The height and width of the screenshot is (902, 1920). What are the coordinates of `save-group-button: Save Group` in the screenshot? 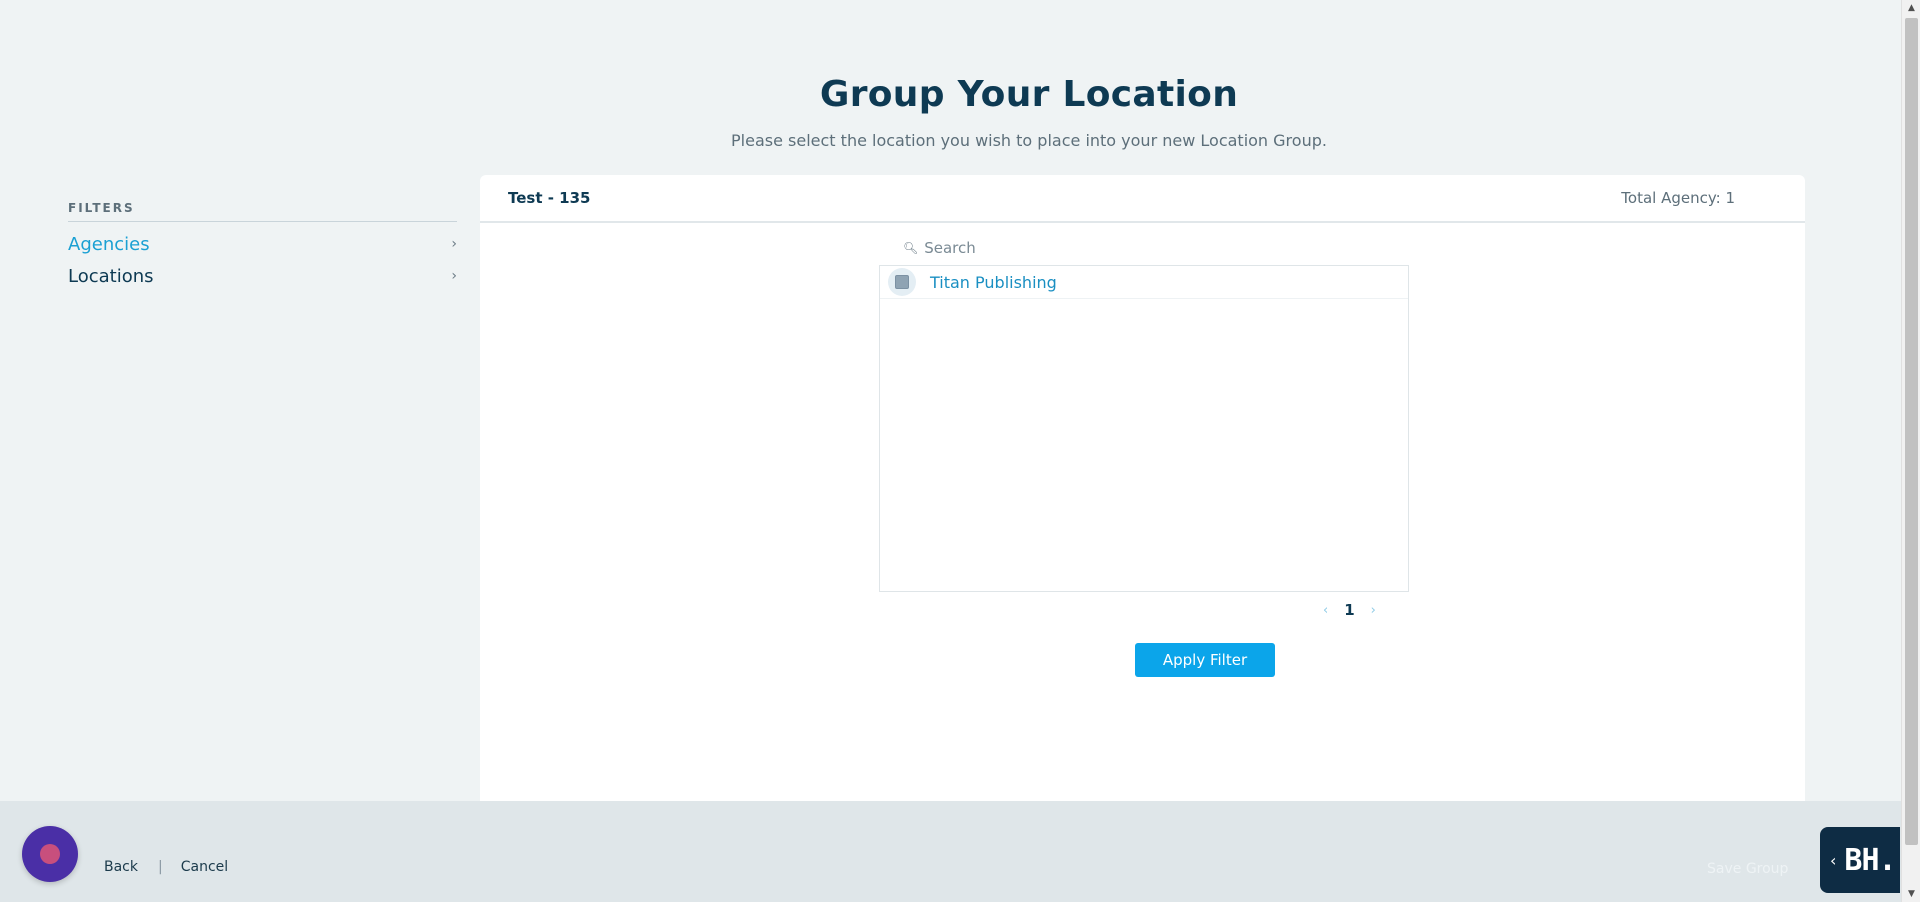 It's located at (1747, 869).